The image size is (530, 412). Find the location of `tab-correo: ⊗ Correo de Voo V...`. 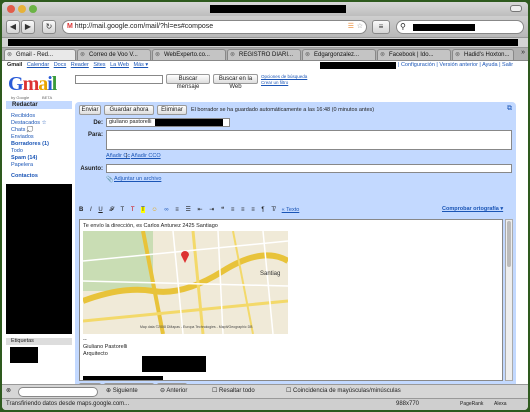

tab-correo: ⊗ Correo de Voo V... is located at coordinates (114, 54).